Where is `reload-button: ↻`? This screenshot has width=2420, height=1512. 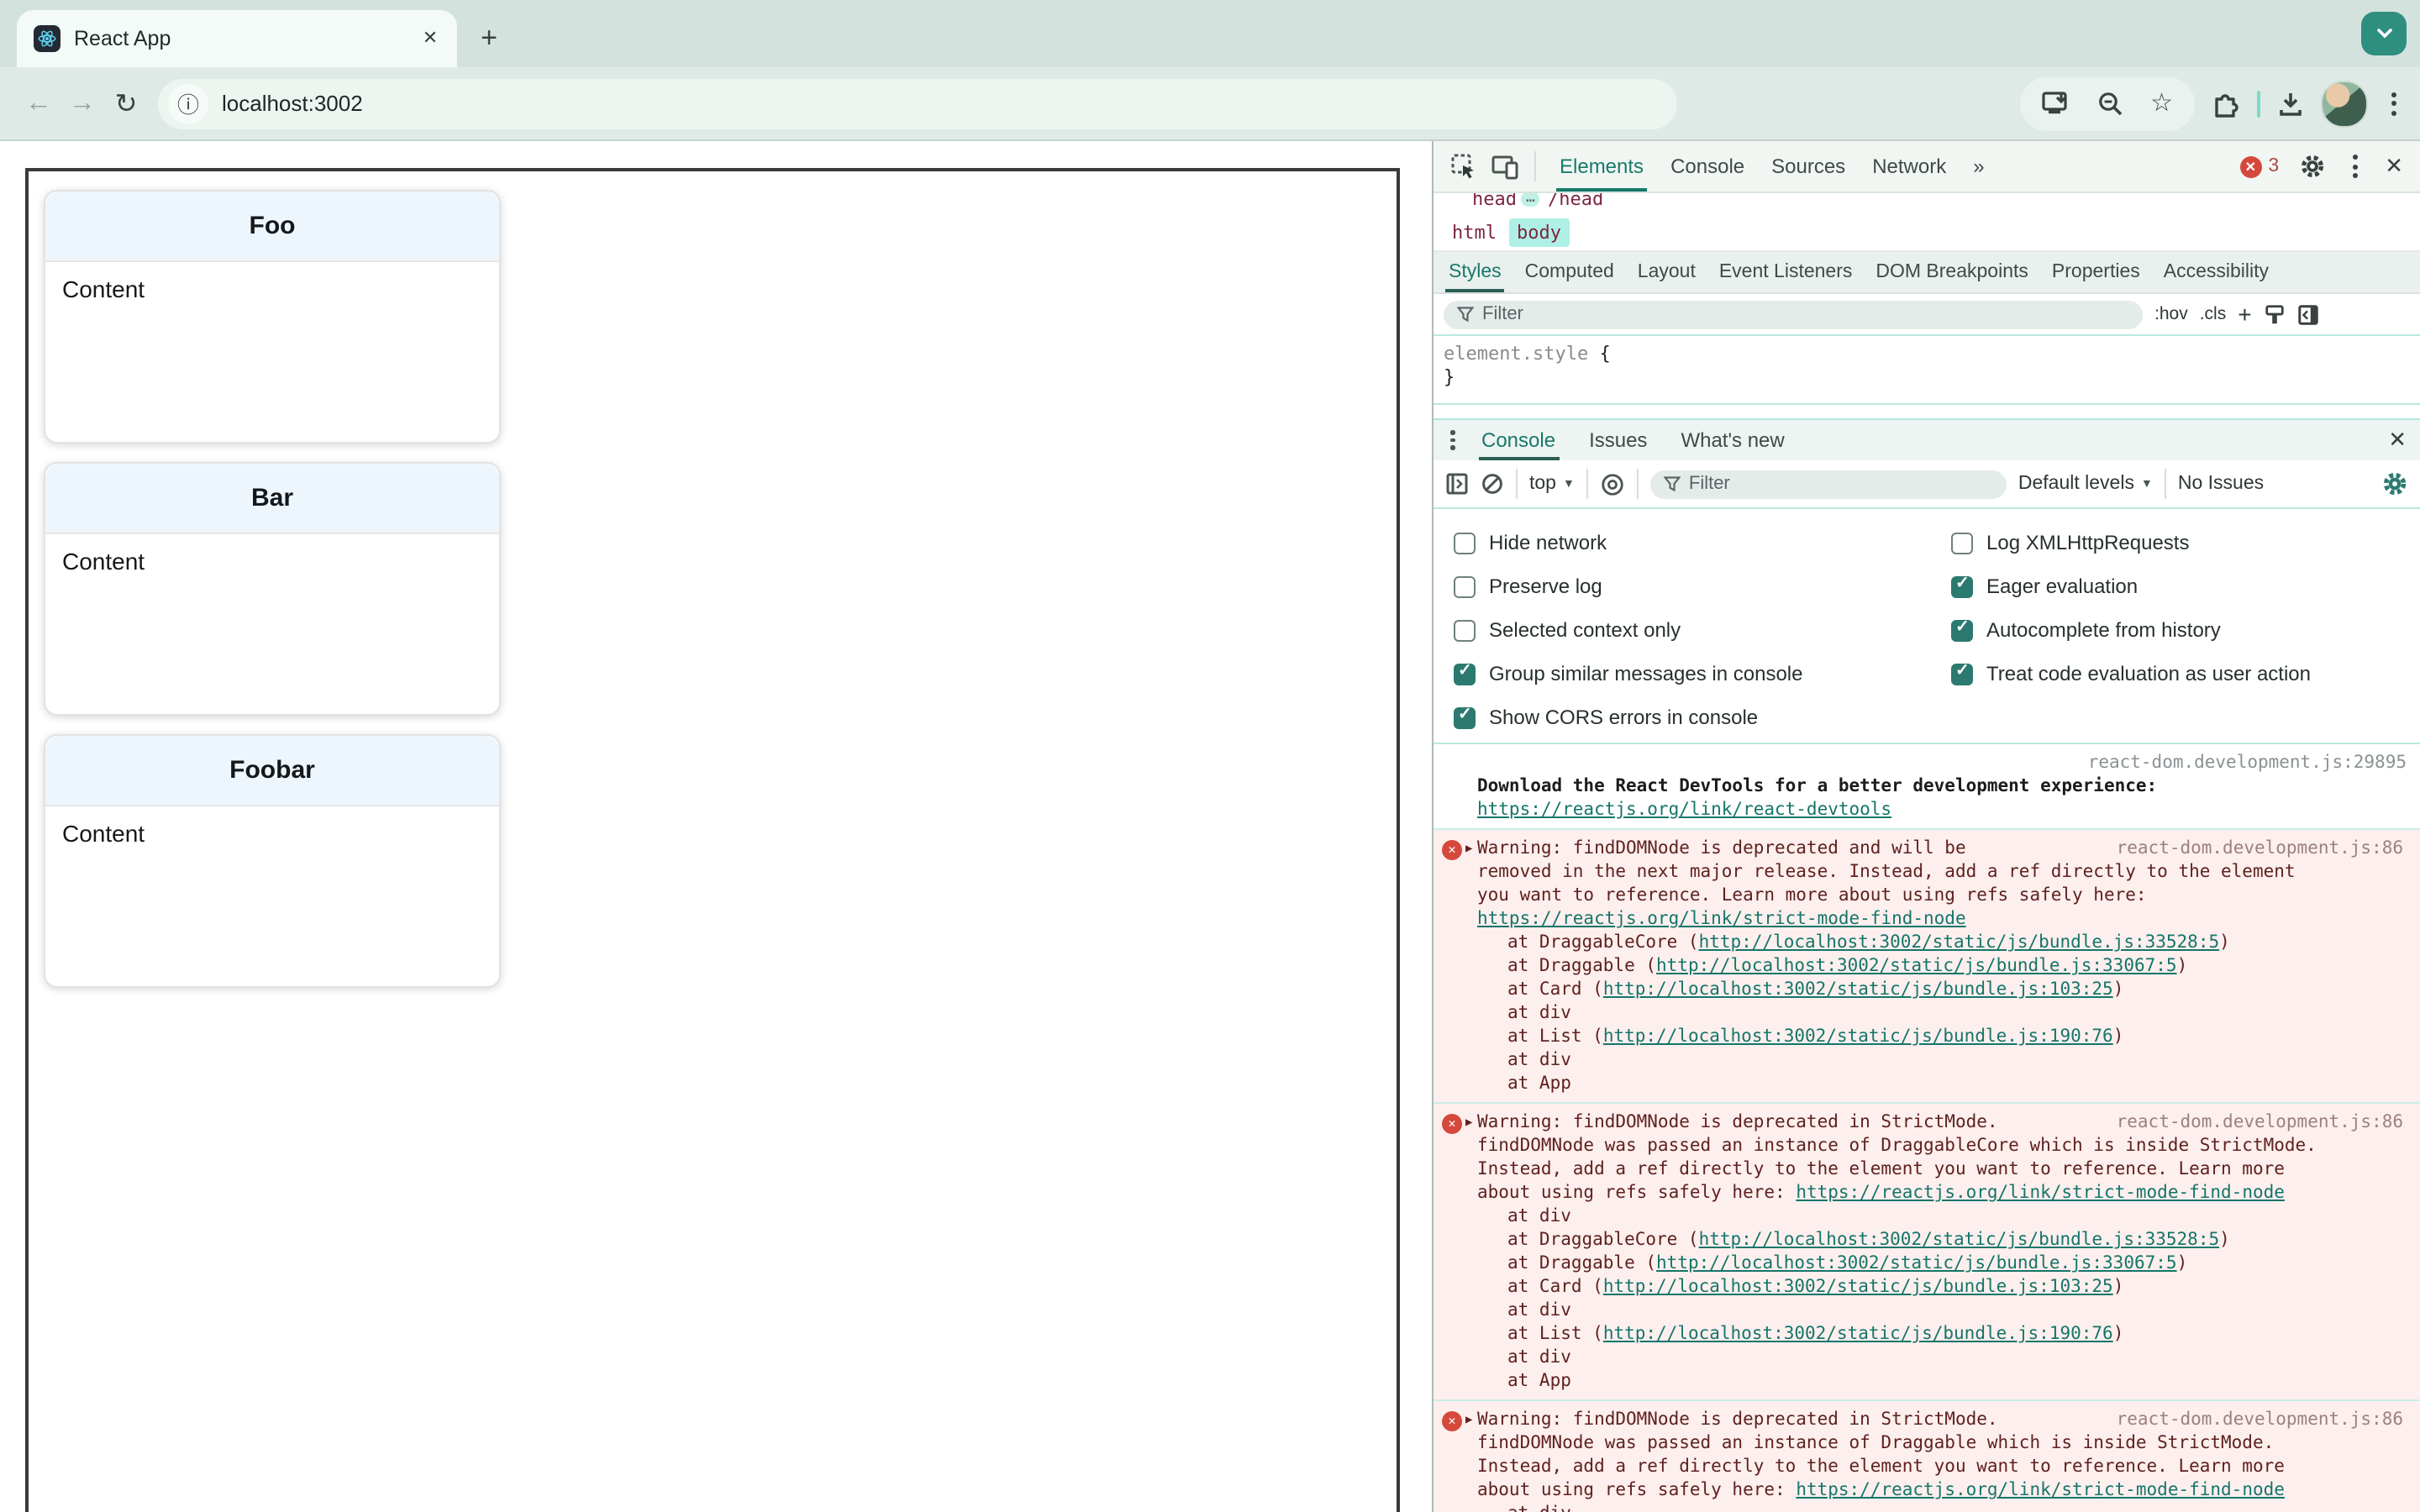
reload-button: ↻ is located at coordinates (126, 103).